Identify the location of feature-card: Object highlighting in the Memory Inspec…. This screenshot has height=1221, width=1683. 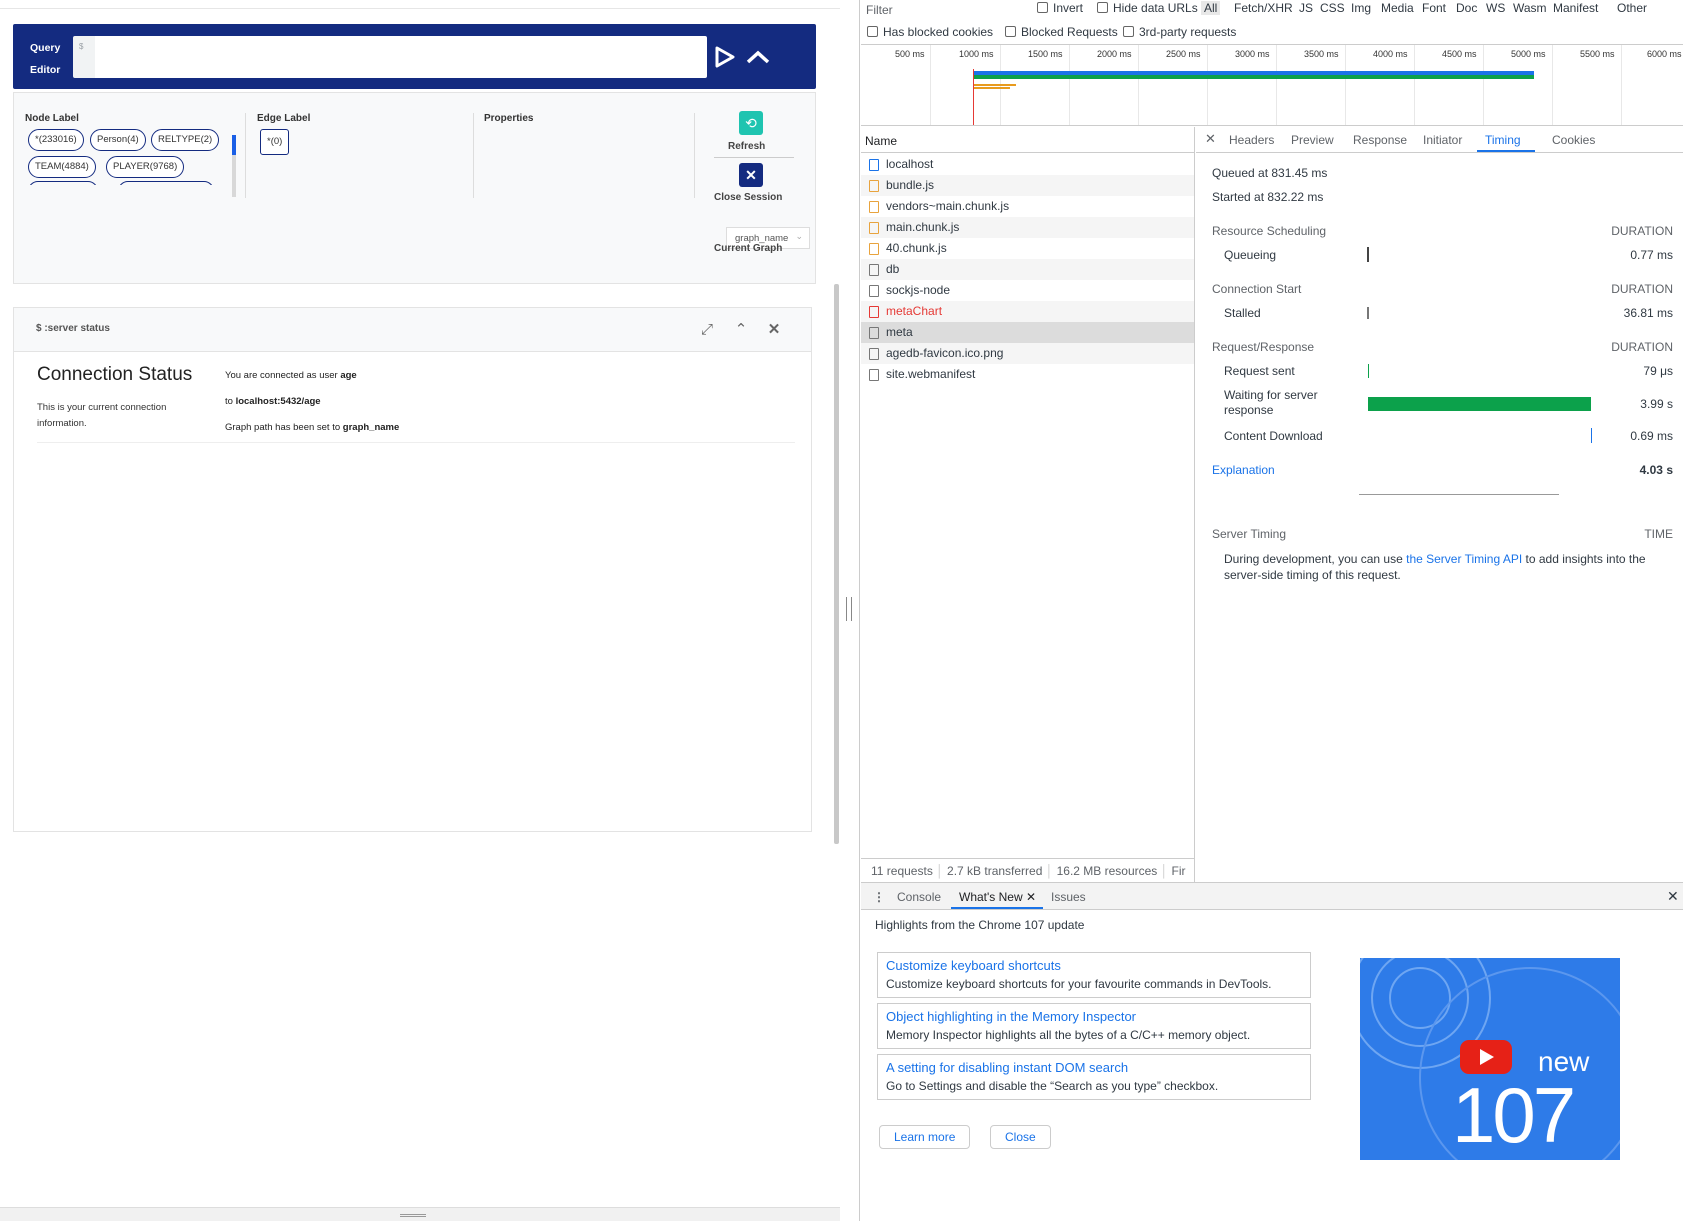
(1094, 1026).